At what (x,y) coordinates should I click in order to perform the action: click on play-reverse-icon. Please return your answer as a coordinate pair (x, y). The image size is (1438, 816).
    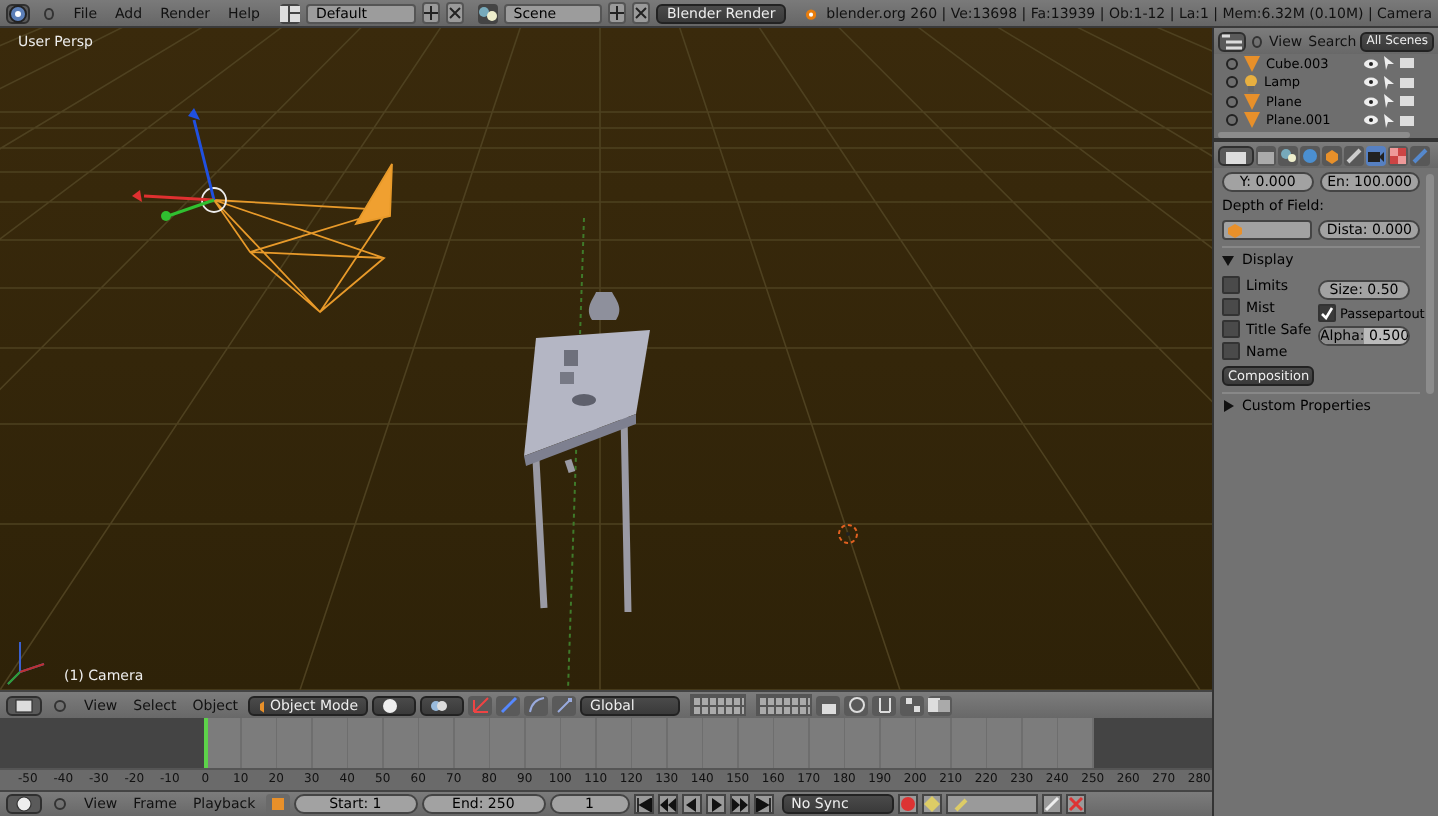
    Looking at the image, I should click on (691, 804).